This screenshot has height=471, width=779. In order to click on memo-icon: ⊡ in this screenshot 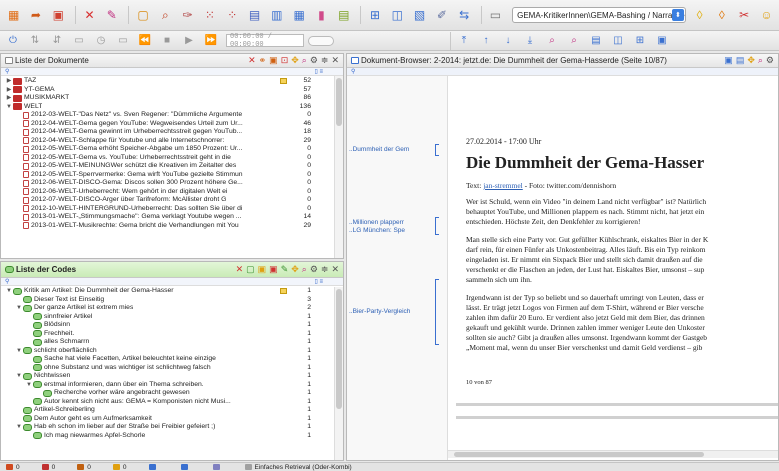, I will do `click(285, 60)`.